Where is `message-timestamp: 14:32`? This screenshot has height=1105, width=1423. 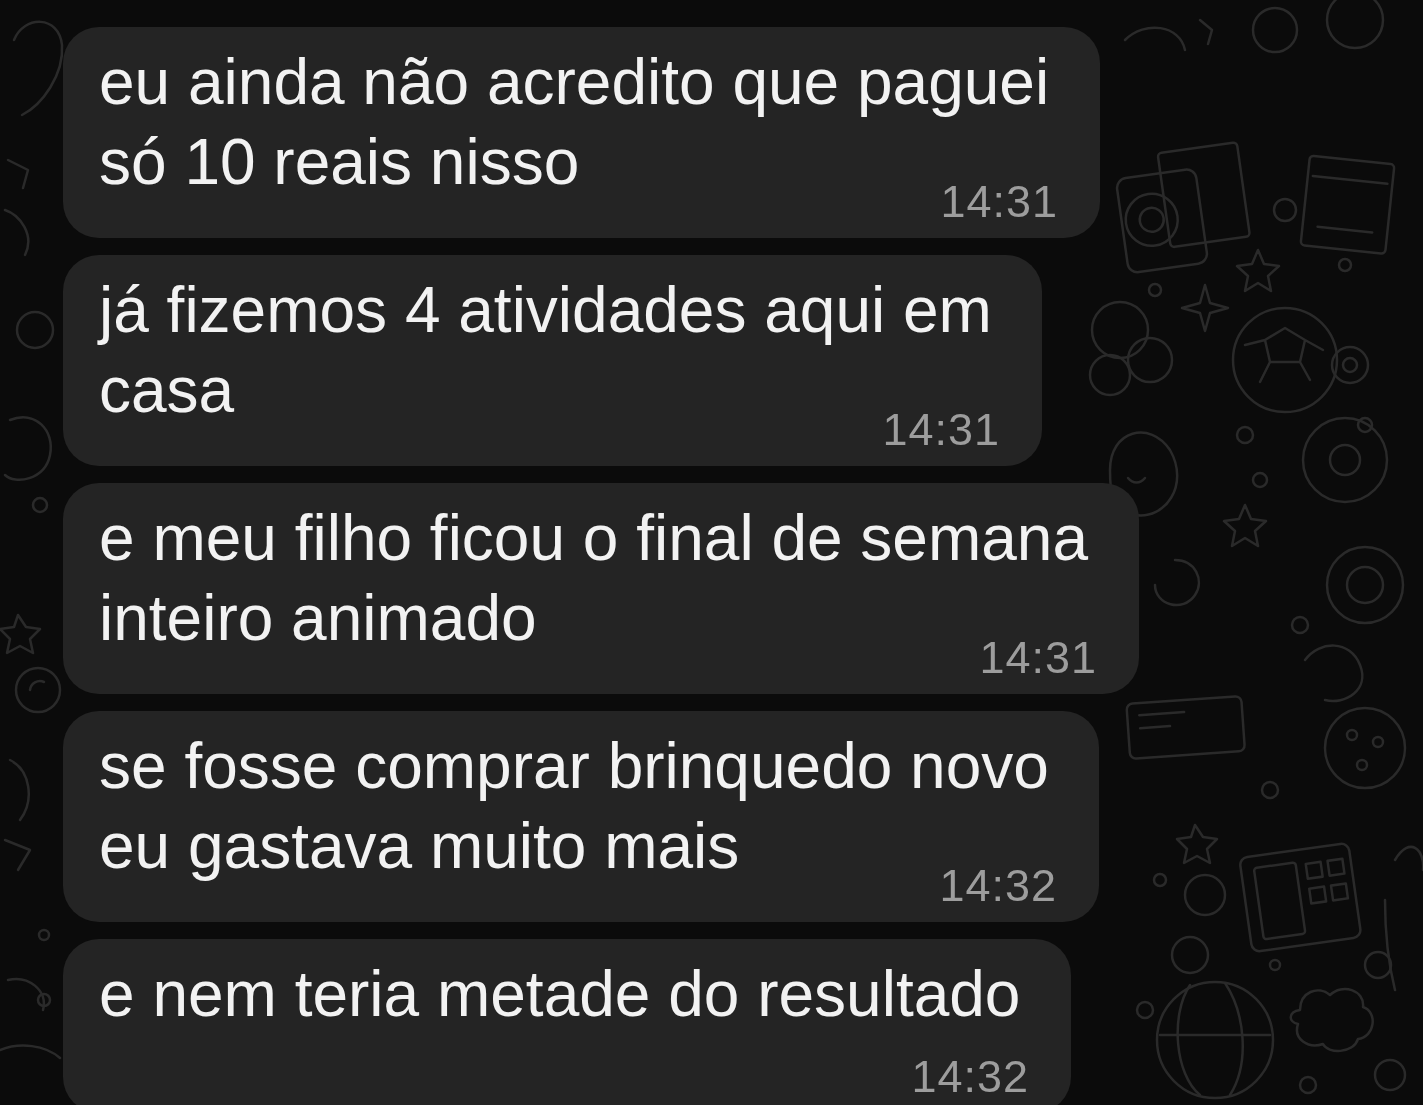 message-timestamp: 14:32 is located at coordinates (970, 1076).